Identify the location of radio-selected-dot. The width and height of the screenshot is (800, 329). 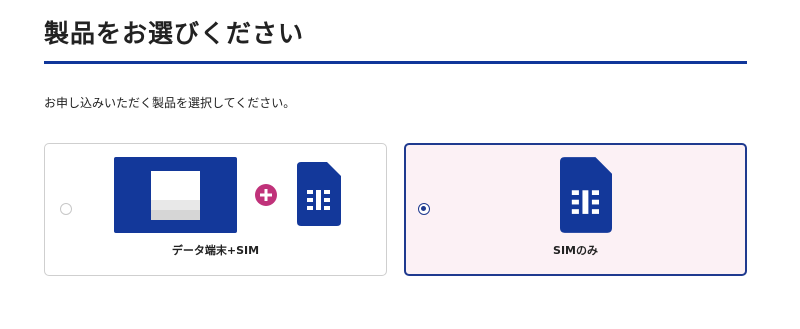
(423, 208).